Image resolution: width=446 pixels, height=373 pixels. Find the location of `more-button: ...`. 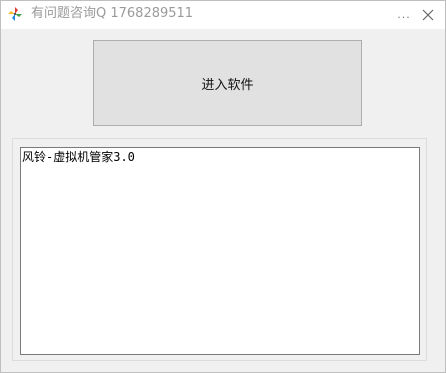

more-button: ... is located at coordinates (404, 15).